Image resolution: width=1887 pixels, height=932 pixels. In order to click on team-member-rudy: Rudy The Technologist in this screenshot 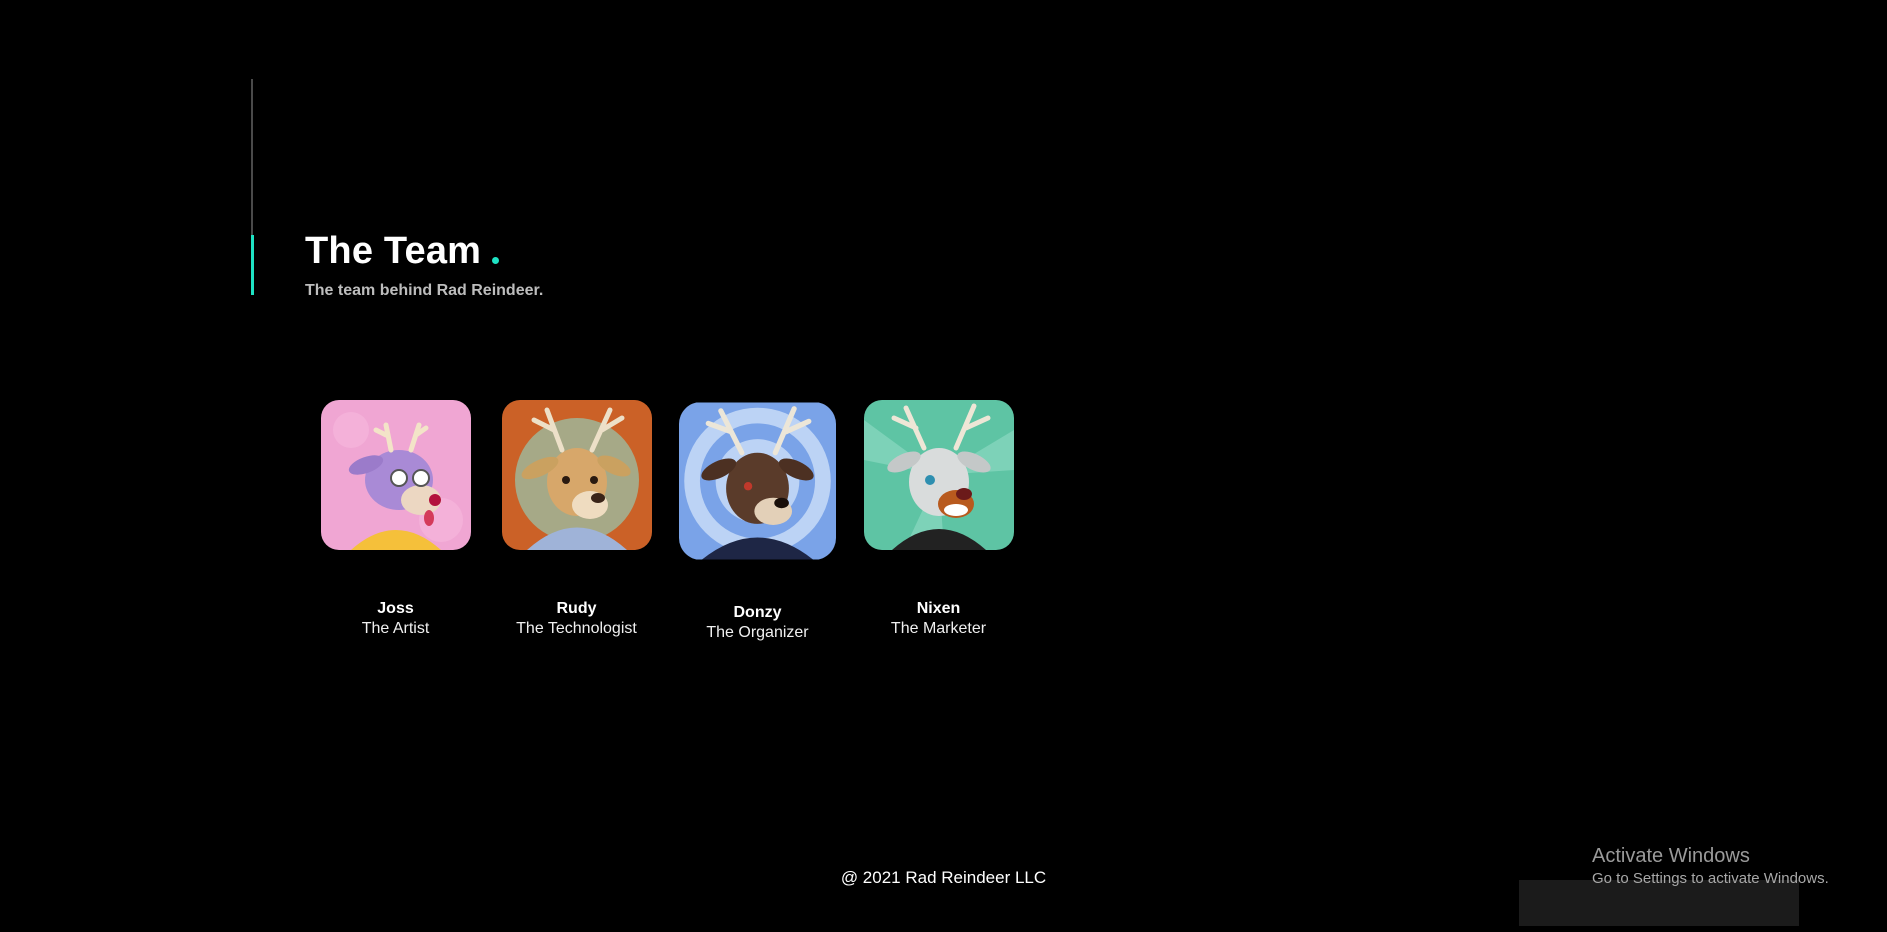, I will do `click(576, 521)`.